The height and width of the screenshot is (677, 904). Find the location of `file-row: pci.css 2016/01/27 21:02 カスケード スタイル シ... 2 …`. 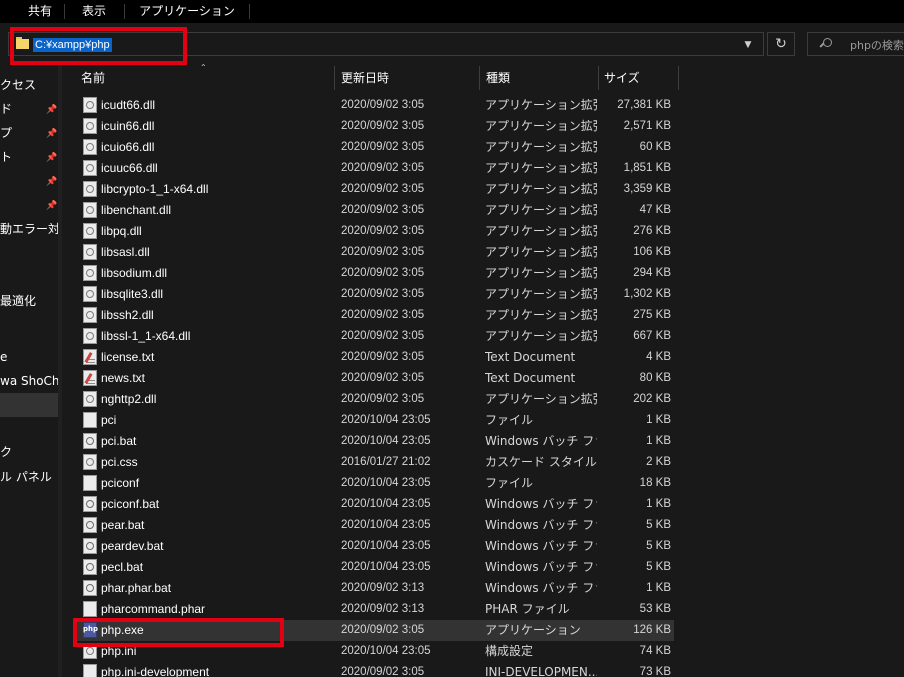

file-row: pci.css 2016/01/27 21:02 カスケード スタイル シ... 2 … is located at coordinates (375, 462).